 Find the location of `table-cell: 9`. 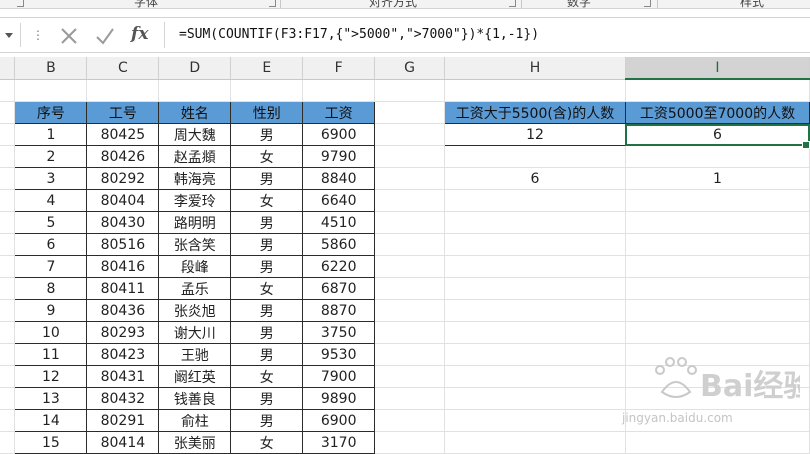

table-cell: 9 is located at coordinates (51, 310).